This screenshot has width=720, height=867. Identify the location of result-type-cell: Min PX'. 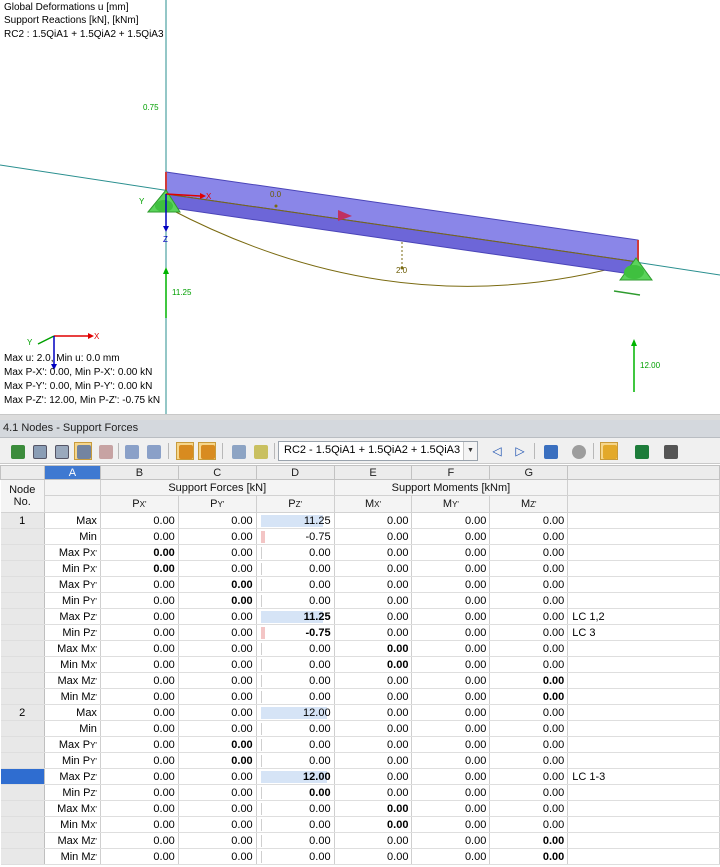
(72, 568).